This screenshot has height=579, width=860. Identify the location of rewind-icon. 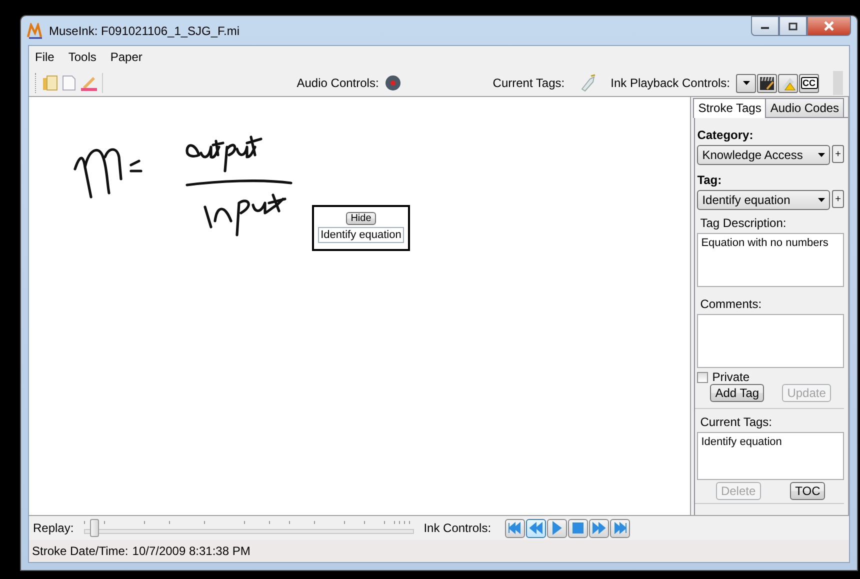
(536, 528).